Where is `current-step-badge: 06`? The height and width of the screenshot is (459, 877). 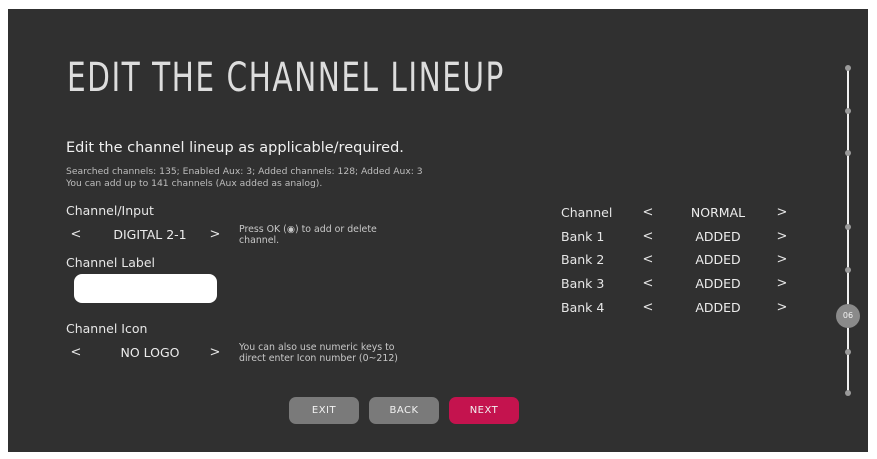 current-step-badge: 06 is located at coordinates (848, 316).